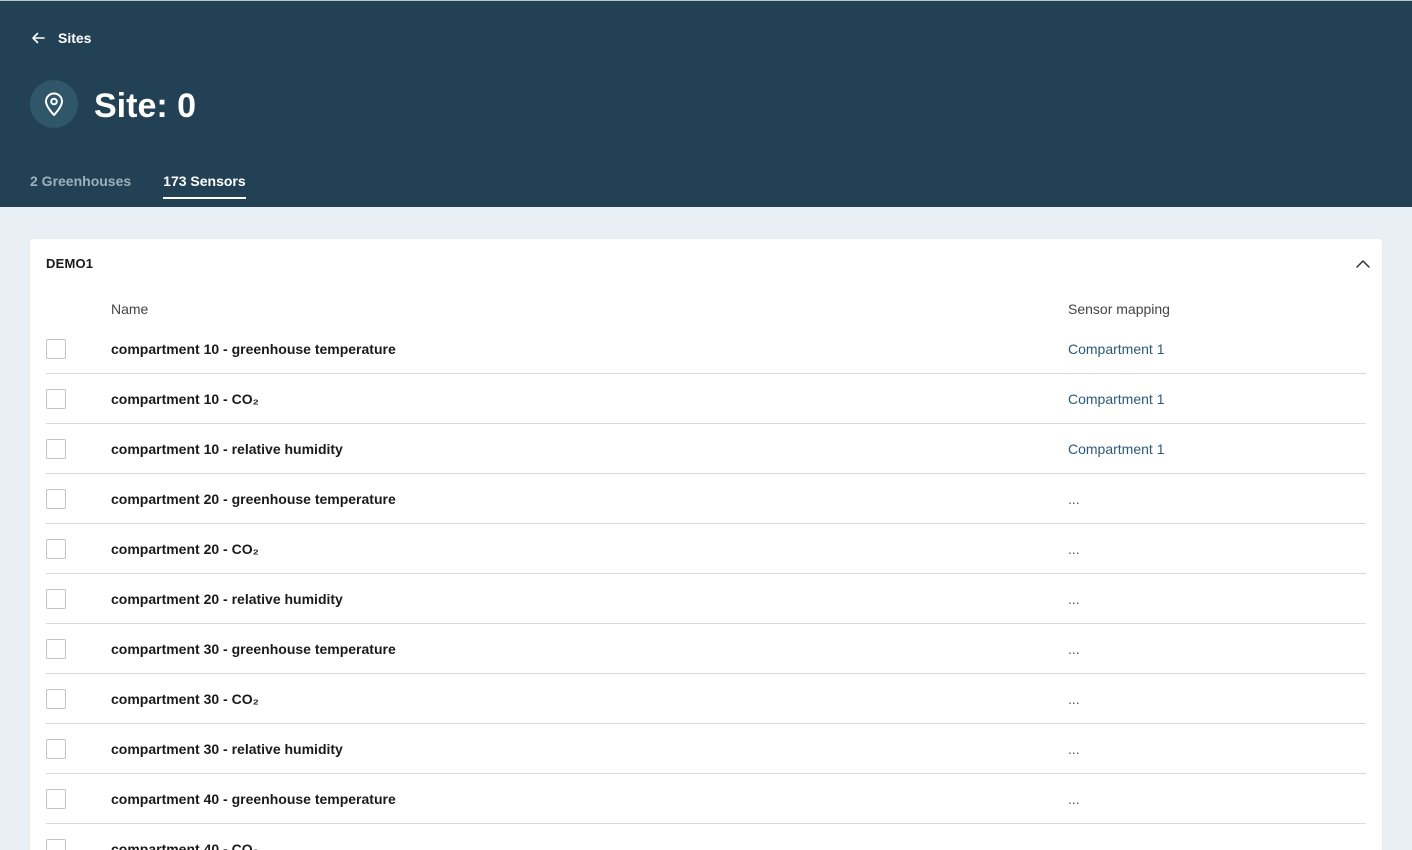  Describe the element at coordinates (138, 185) in the screenshot. I see `tab-bar: 2 Greenhouses 173 Sensors` at that location.